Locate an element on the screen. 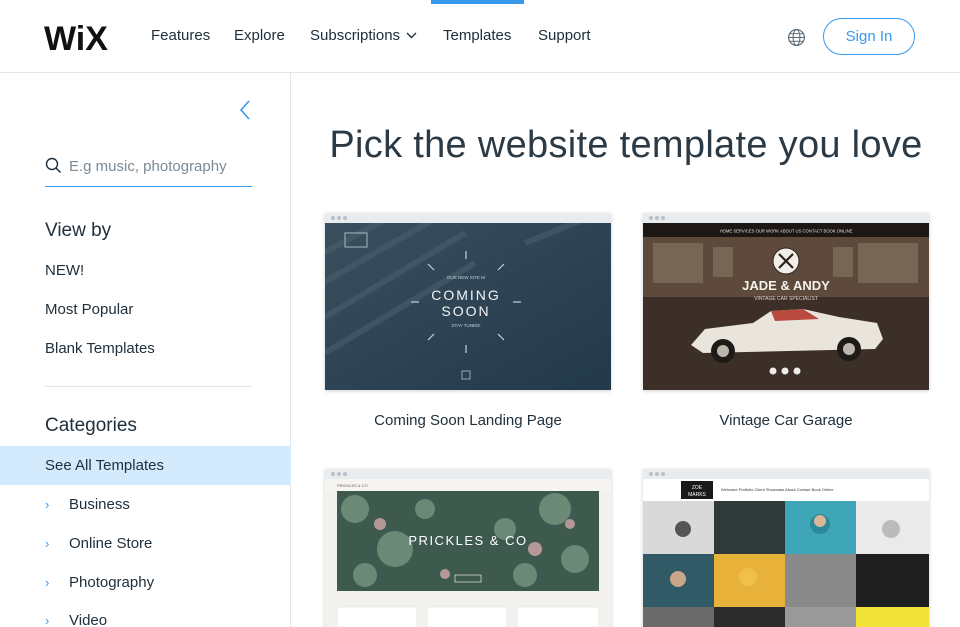 The height and width of the screenshot is (627, 960). template-search is located at coordinates (148, 170).